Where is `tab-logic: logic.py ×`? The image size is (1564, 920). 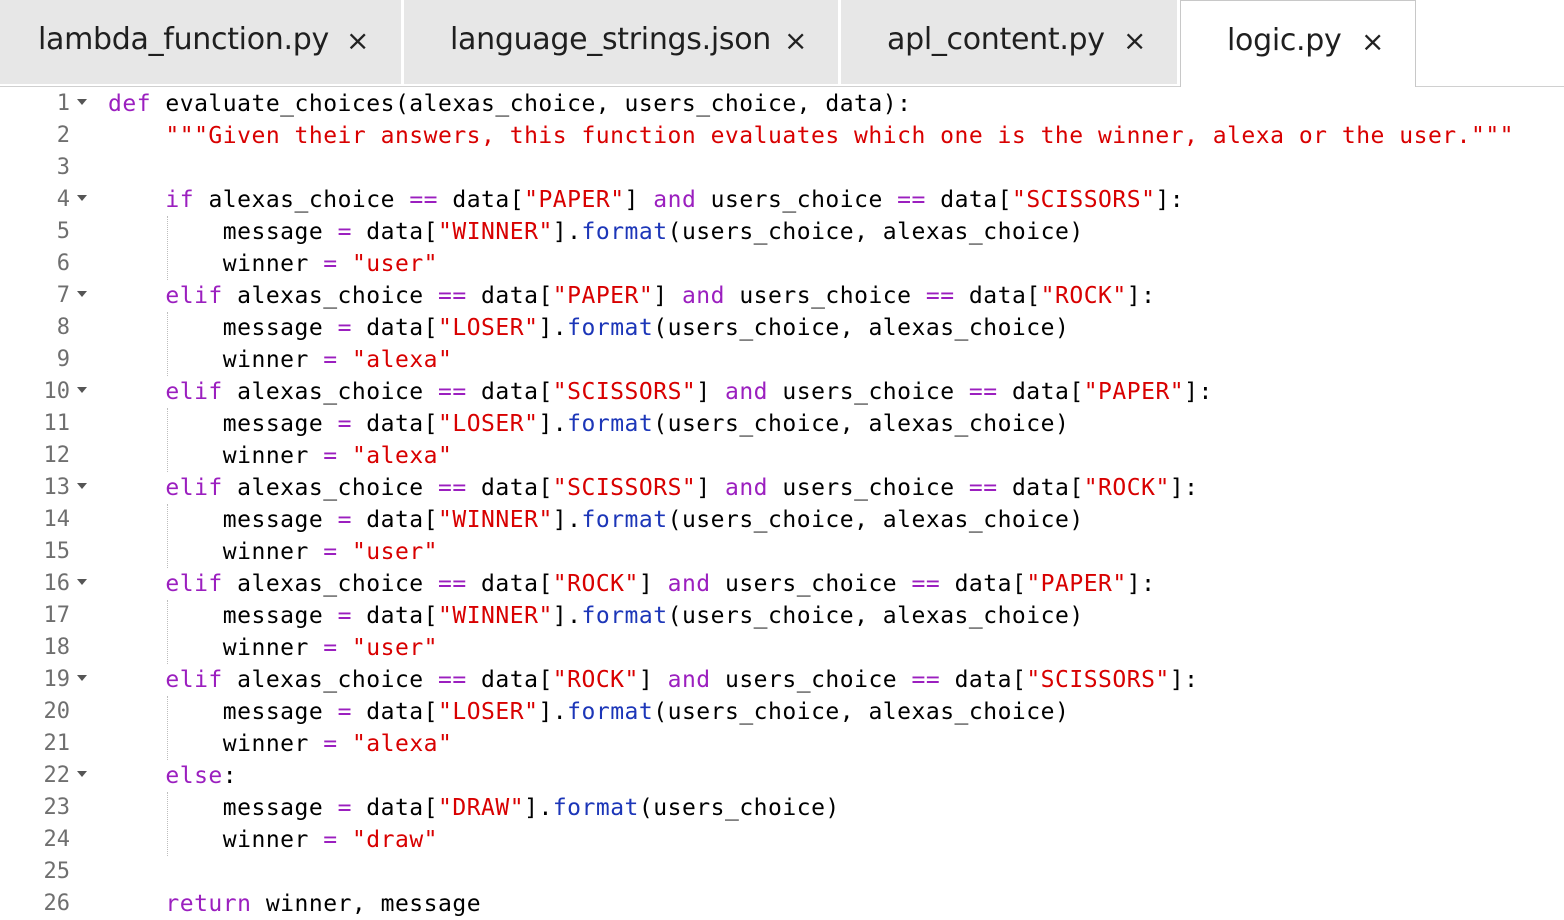 tab-logic: logic.py × is located at coordinates (1298, 43).